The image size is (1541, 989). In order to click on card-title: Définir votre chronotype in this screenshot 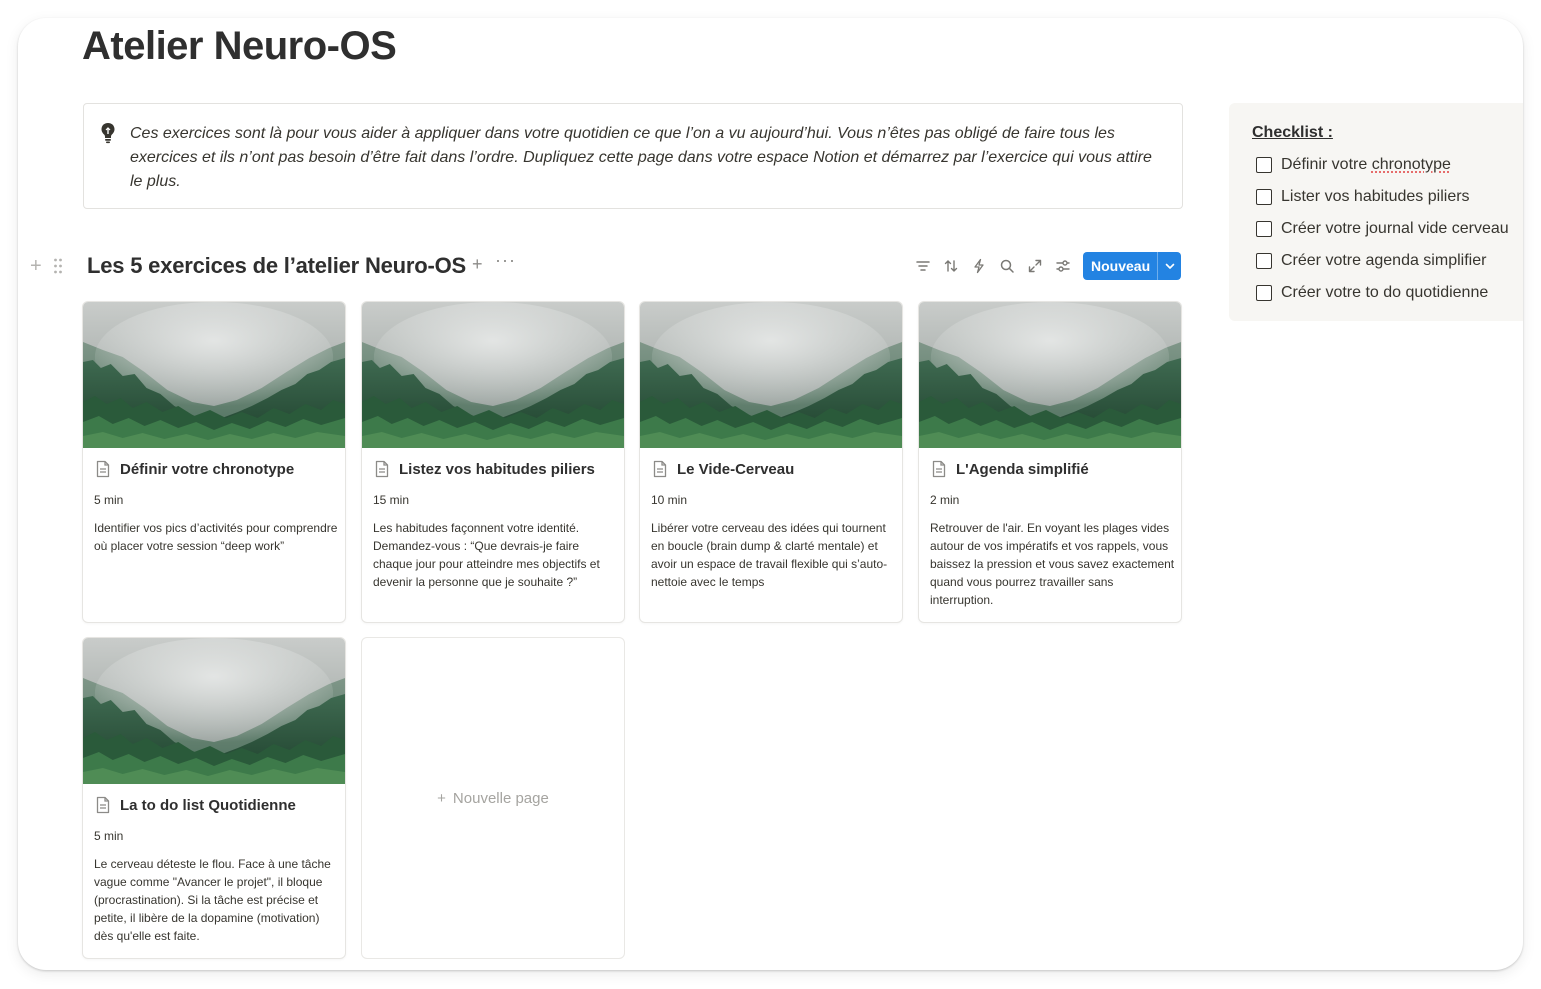, I will do `click(207, 469)`.